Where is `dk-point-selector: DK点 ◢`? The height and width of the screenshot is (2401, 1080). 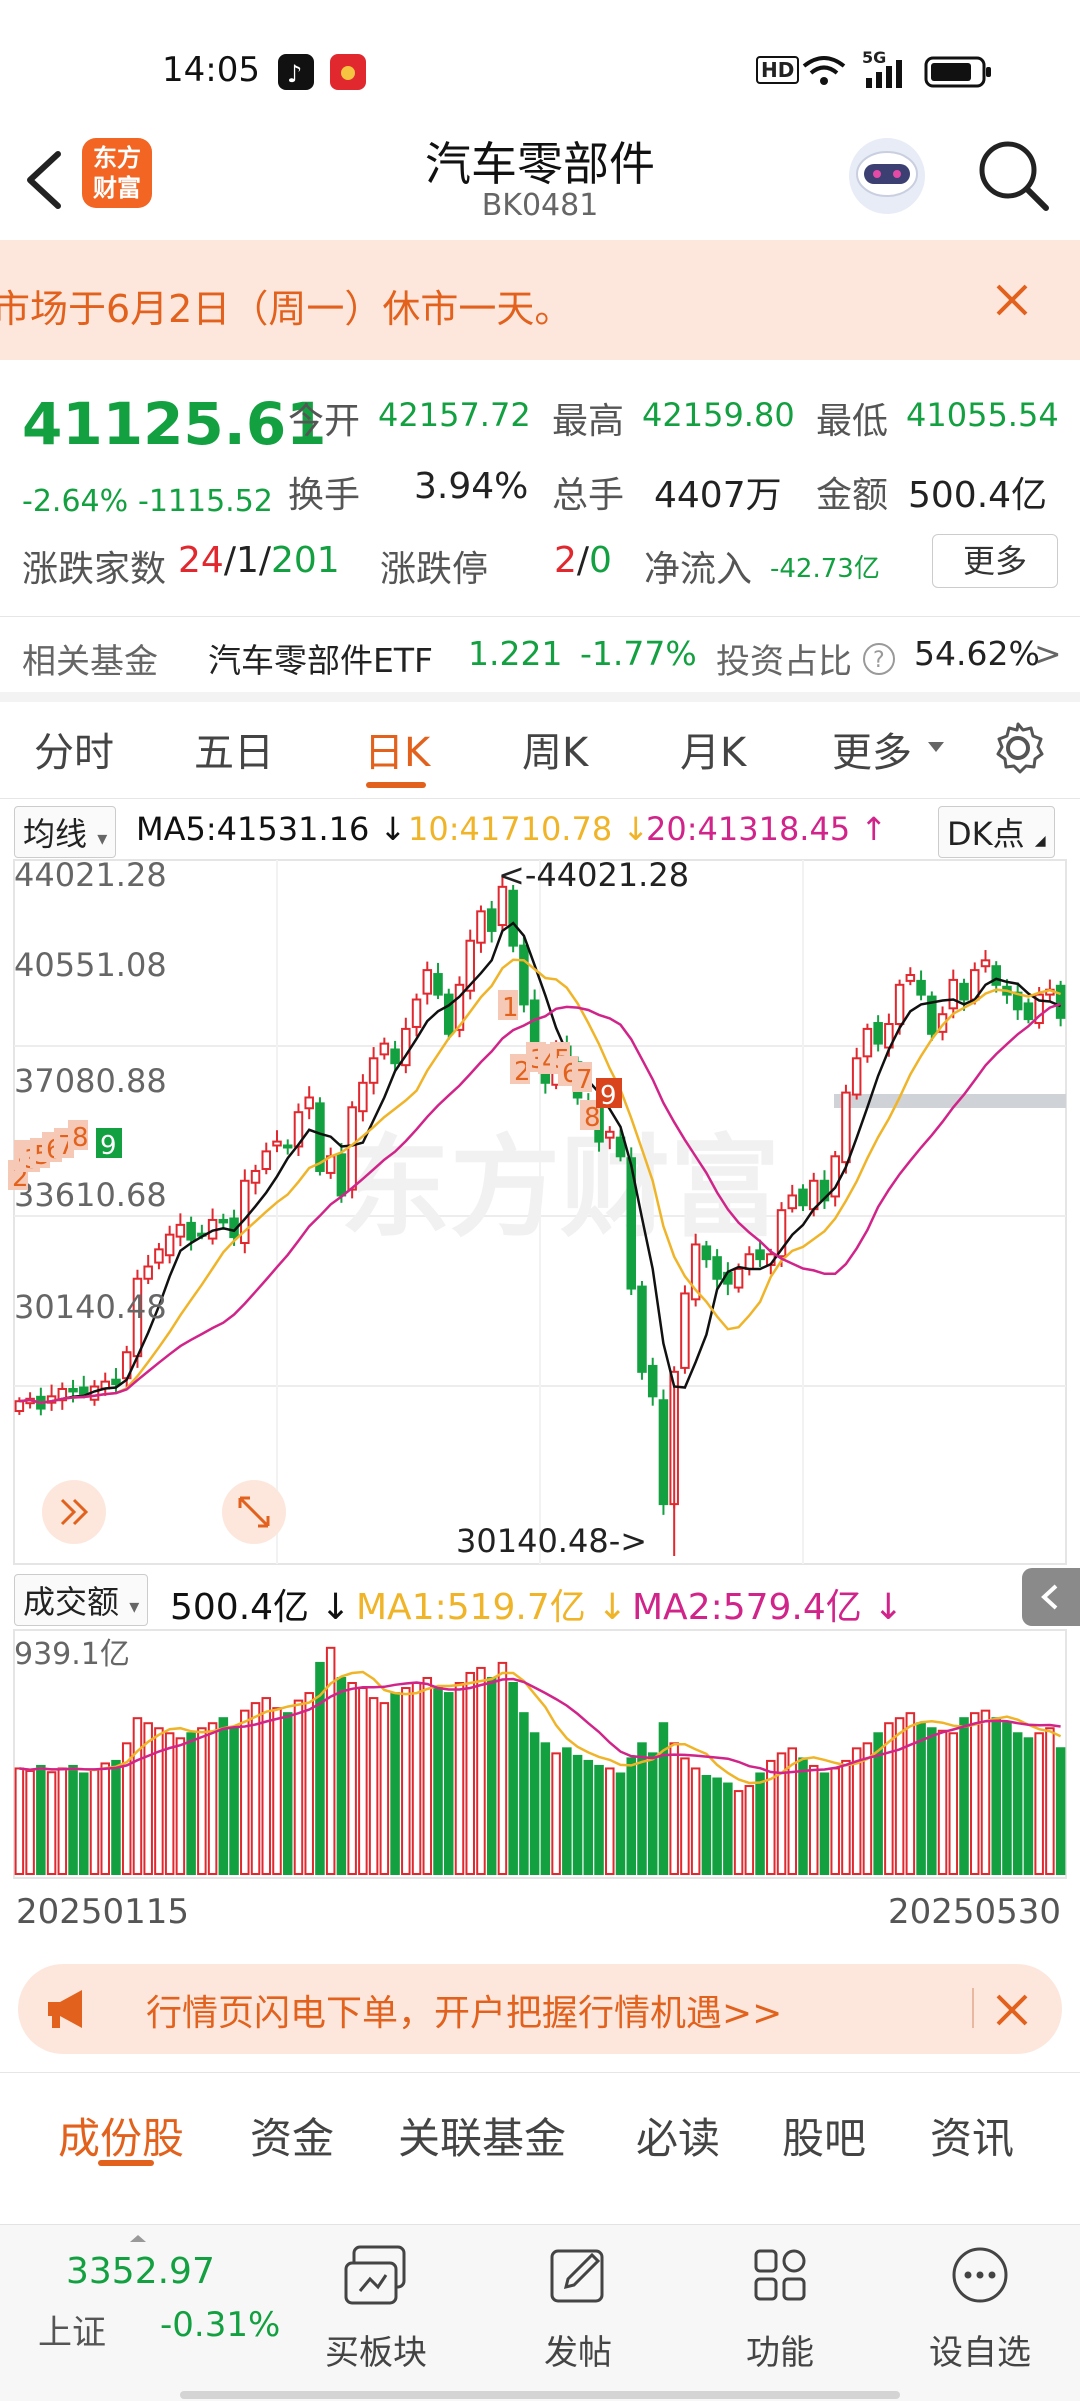
dk-point-selector: DK点 ◢ is located at coordinates (996, 832).